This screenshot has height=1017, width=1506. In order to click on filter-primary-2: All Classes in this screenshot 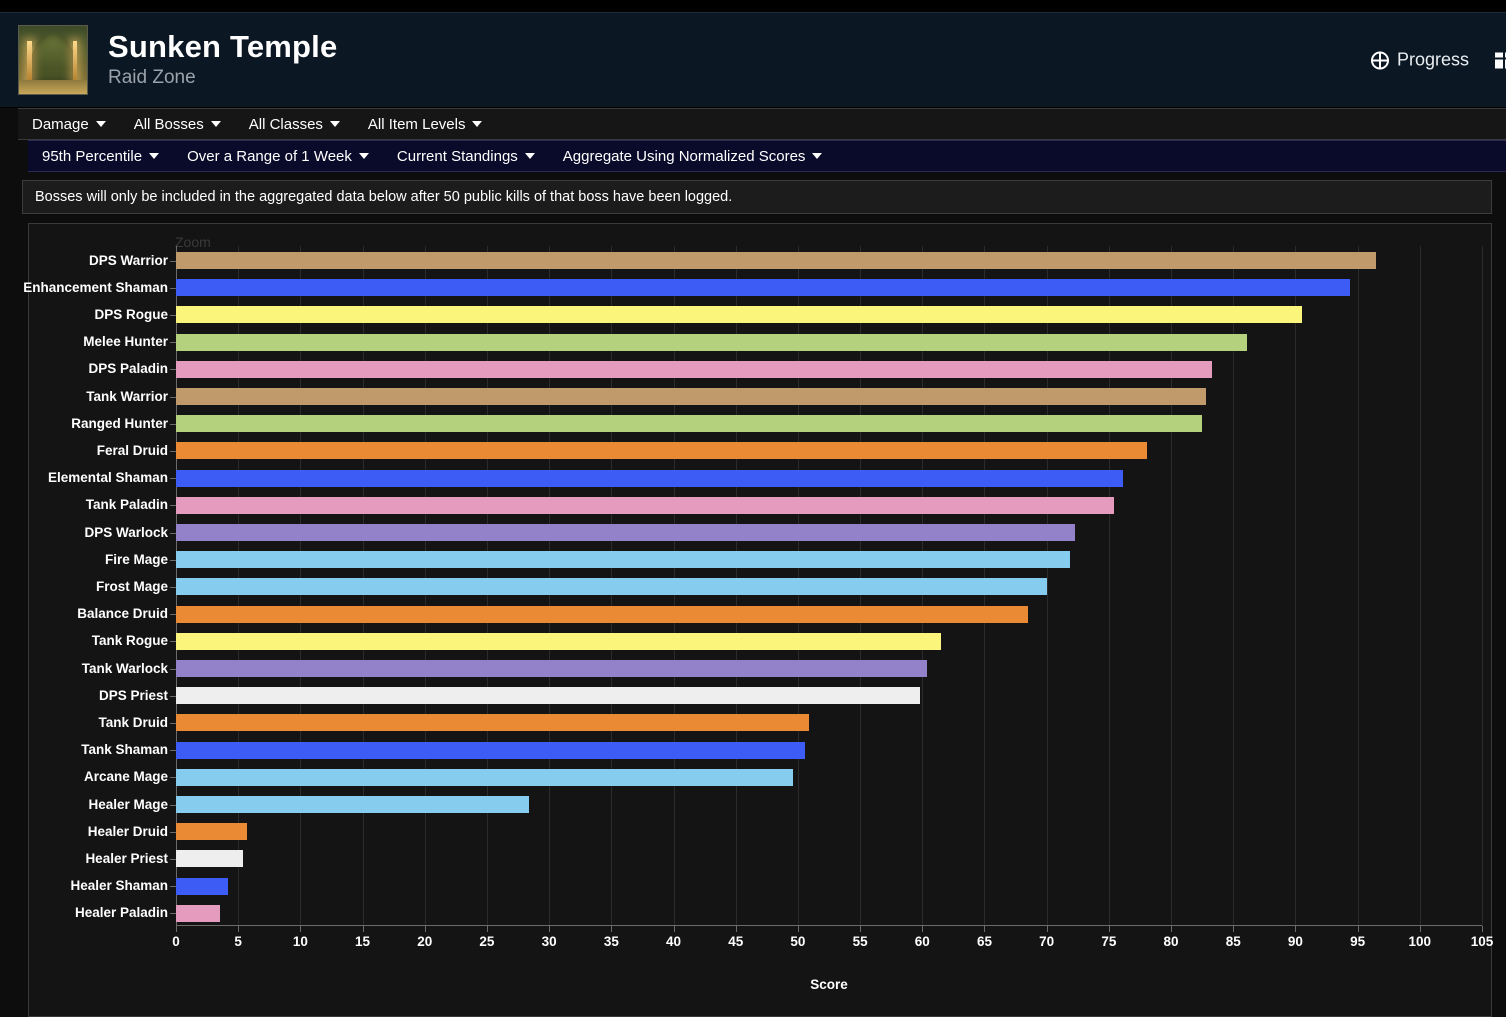, I will do `click(294, 124)`.